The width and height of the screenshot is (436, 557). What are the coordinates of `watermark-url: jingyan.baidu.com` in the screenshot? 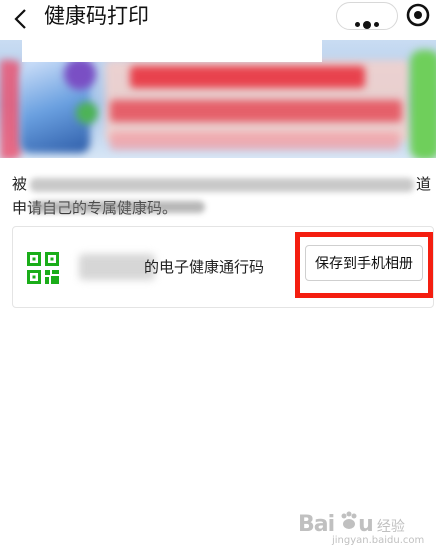 It's located at (378, 540).